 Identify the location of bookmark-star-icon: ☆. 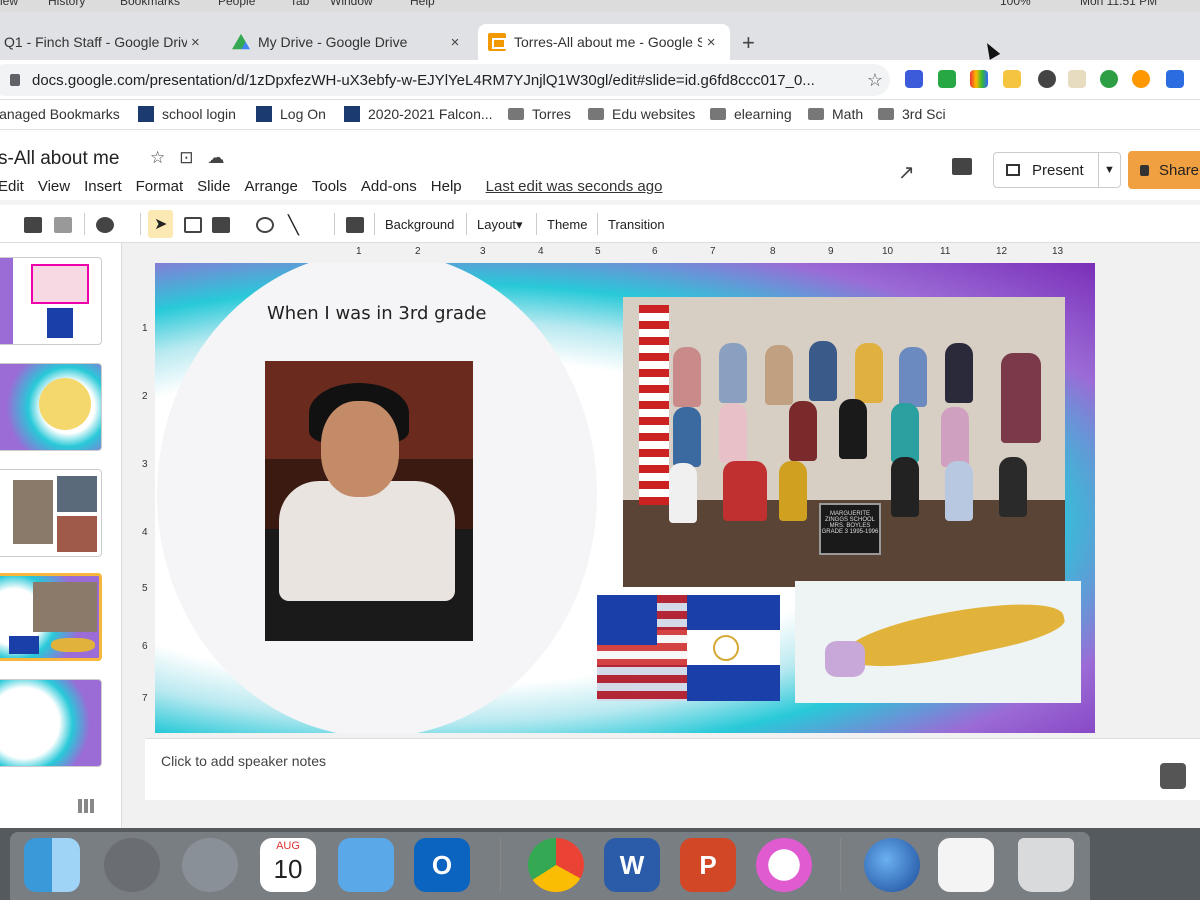
(875, 80).